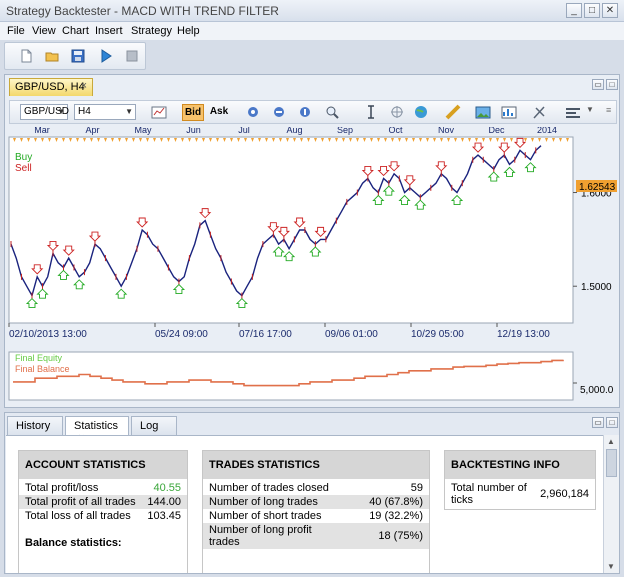 This screenshot has height=577, width=624. What do you see at coordinates (421, 112) in the screenshot?
I see `globe-icon` at bounding box center [421, 112].